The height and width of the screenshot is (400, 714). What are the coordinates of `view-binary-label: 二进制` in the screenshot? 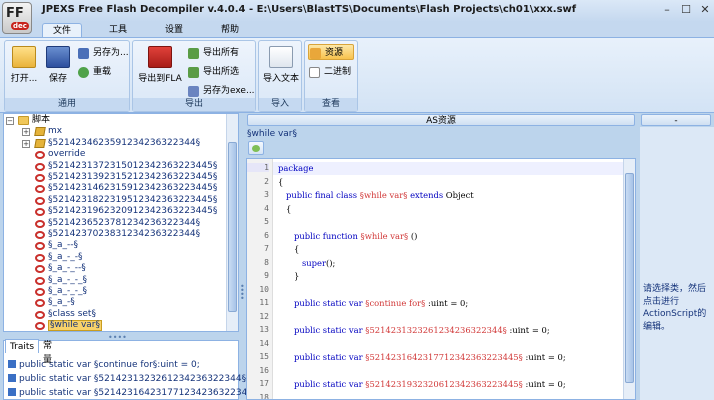 It's located at (338, 72).